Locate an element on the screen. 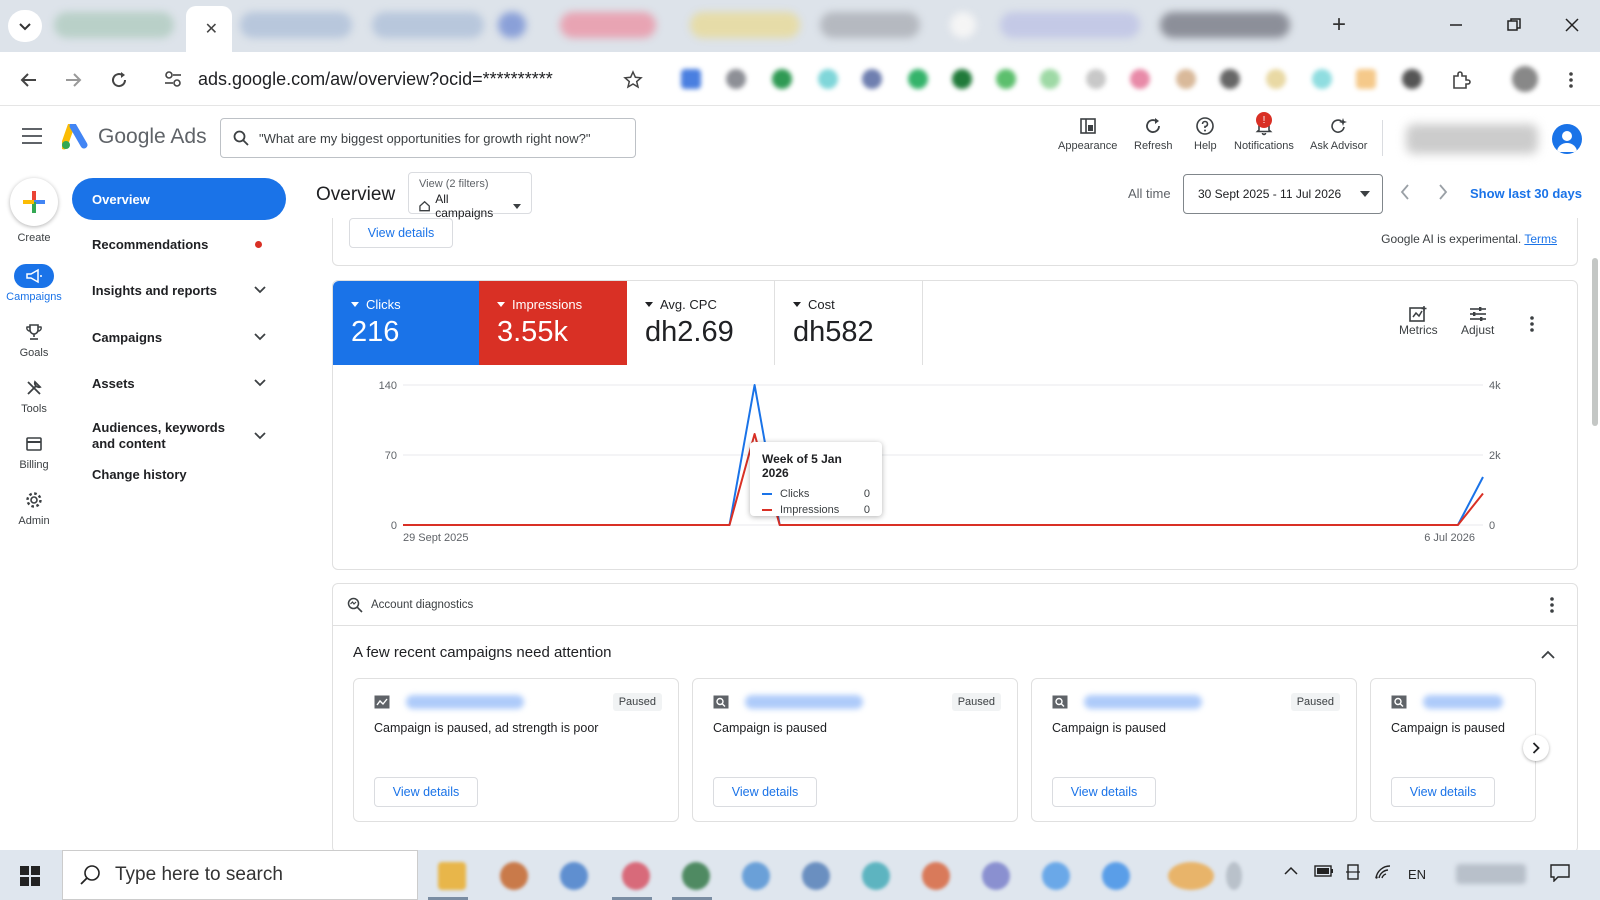 Image resolution: width=1600 pixels, height=900 pixels. nav-item-assets: Assets is located at coordinates (179, 383).